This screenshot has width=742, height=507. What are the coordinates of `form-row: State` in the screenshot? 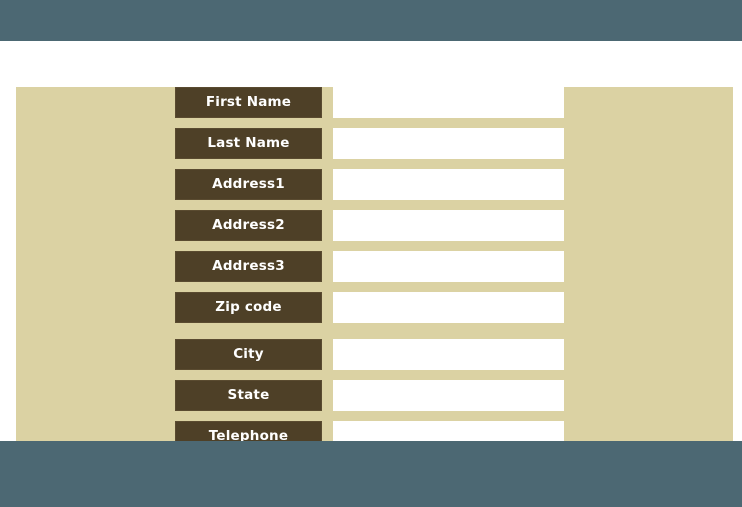 It's located at (374, 395).